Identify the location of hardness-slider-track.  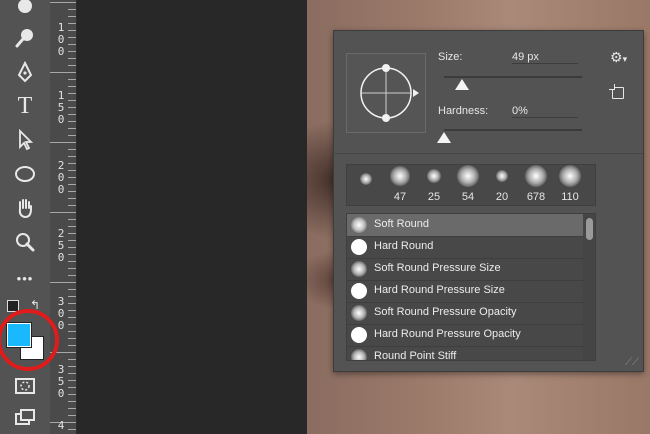
(513, 130).